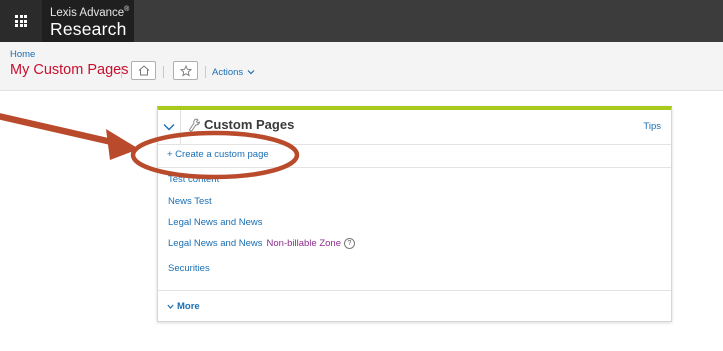  I want to click on brand-name: Lexis Advance®, so click(90, 12).